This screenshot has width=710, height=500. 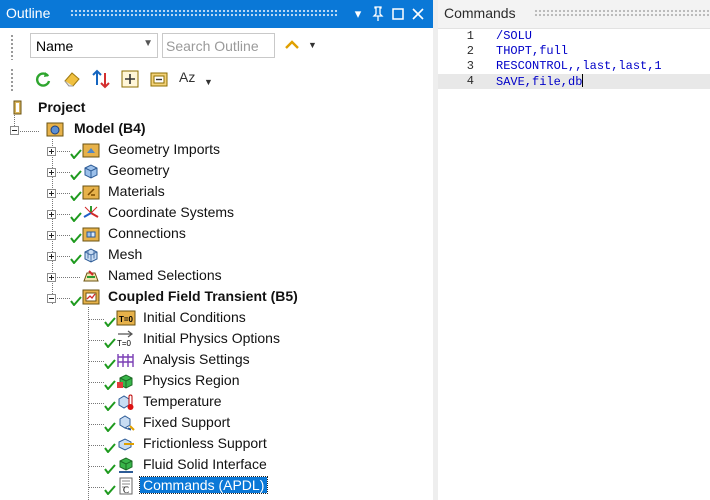 I want to click on search-options-dropdown-icon: ▼, so click(x=312, y=45).